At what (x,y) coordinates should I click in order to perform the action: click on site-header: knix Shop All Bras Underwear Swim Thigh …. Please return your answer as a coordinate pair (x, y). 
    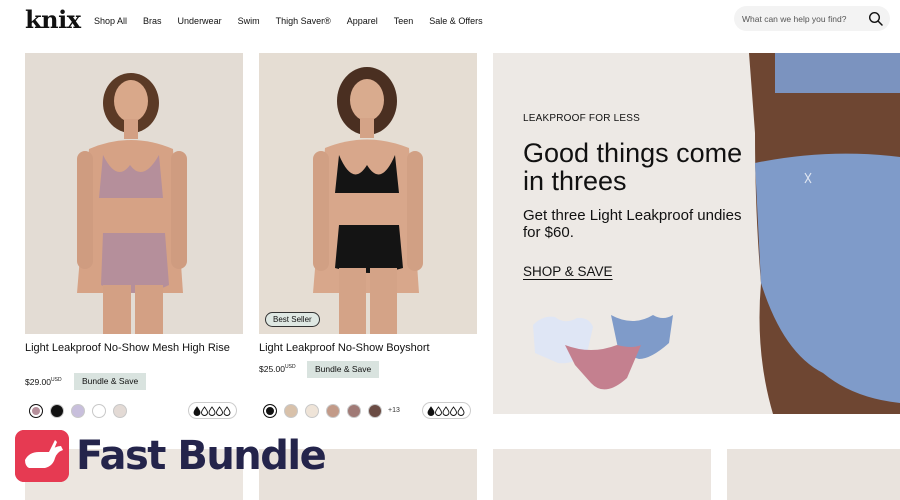
    Looking at the image, I should click on (450, 21).